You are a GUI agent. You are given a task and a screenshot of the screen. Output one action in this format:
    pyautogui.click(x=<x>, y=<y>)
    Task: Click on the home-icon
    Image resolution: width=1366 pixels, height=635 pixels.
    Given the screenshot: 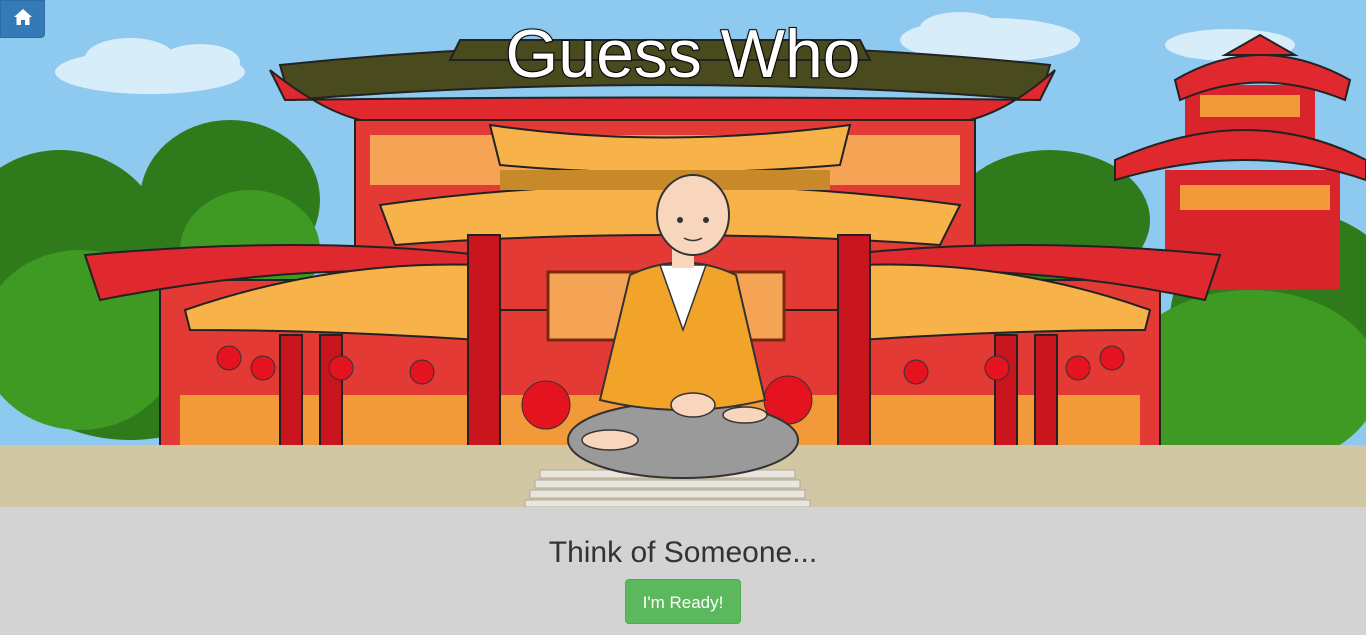 What is the action you would take?
    pyautogui.click(x=23, y=19)
    